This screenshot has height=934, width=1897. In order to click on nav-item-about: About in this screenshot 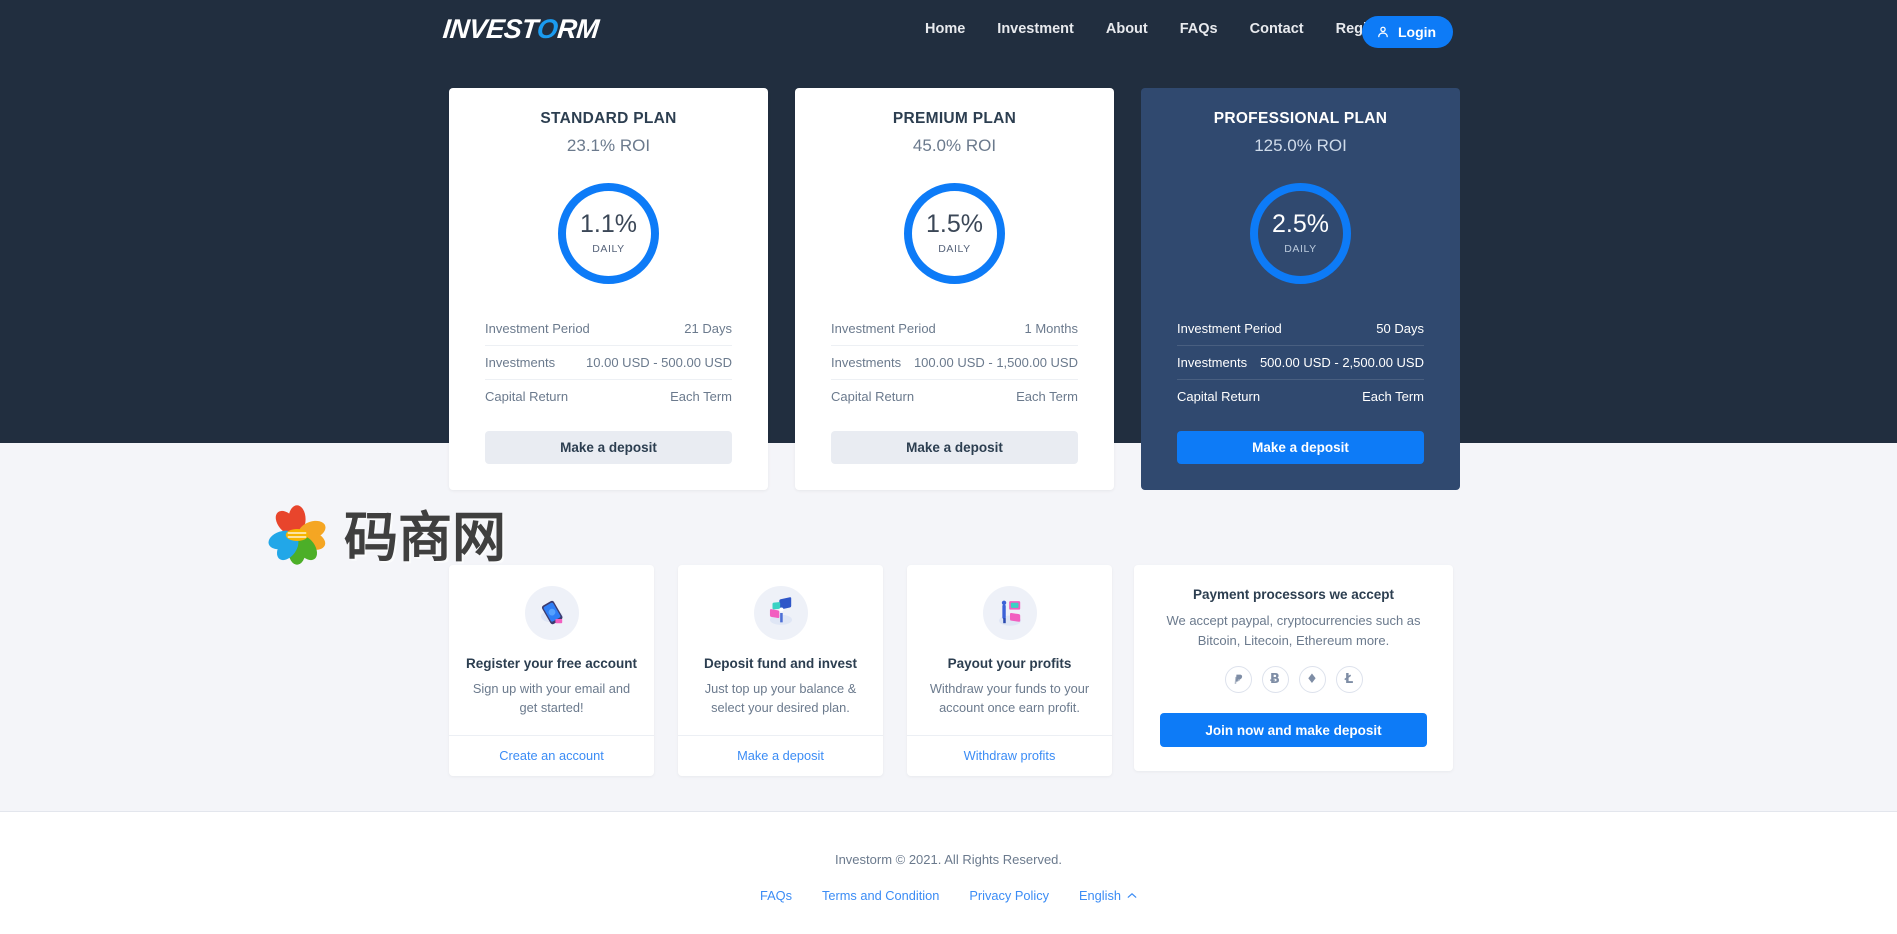, I will do `click(1127, 29)`.